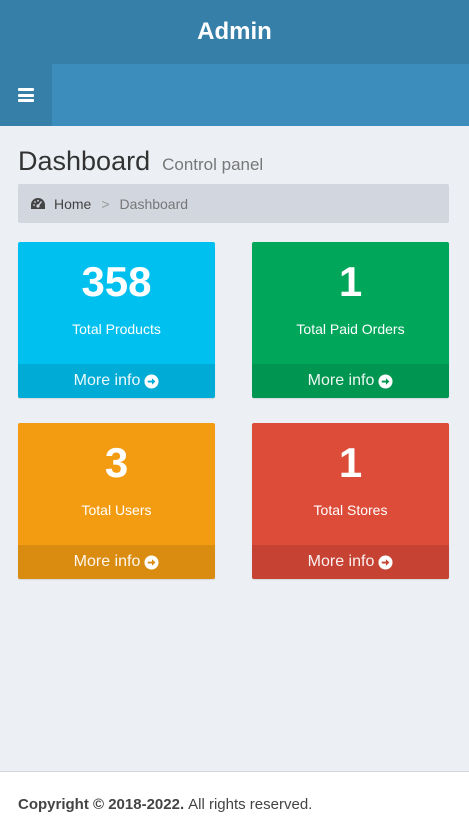 The height and width of the screenshot is (836, 469). I want to click on copyright-text: Copyright © 2018-2022., so click(101, 804).